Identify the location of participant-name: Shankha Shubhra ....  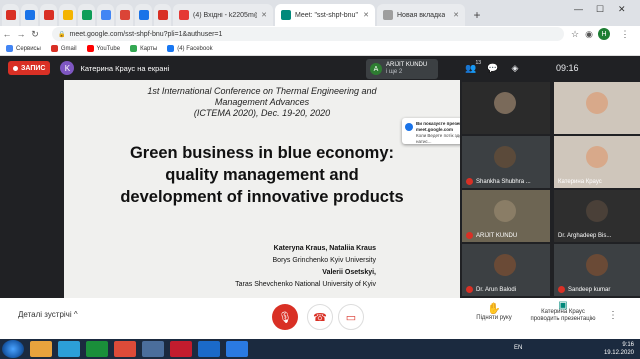
(503, 181).